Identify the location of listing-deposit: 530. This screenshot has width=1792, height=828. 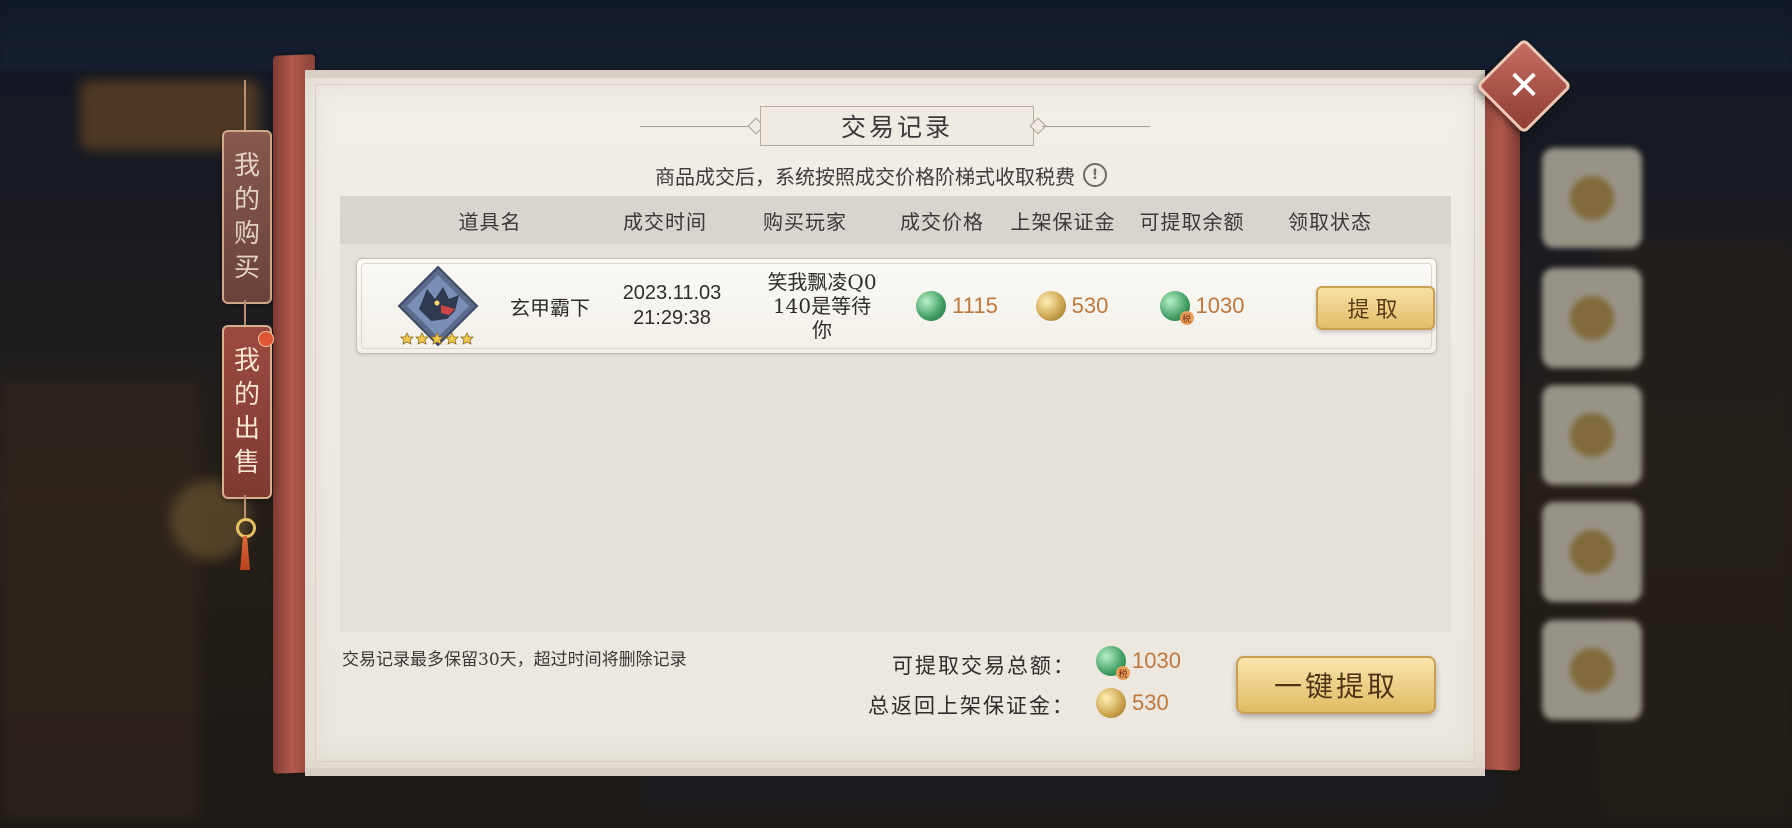
(1072, 306).